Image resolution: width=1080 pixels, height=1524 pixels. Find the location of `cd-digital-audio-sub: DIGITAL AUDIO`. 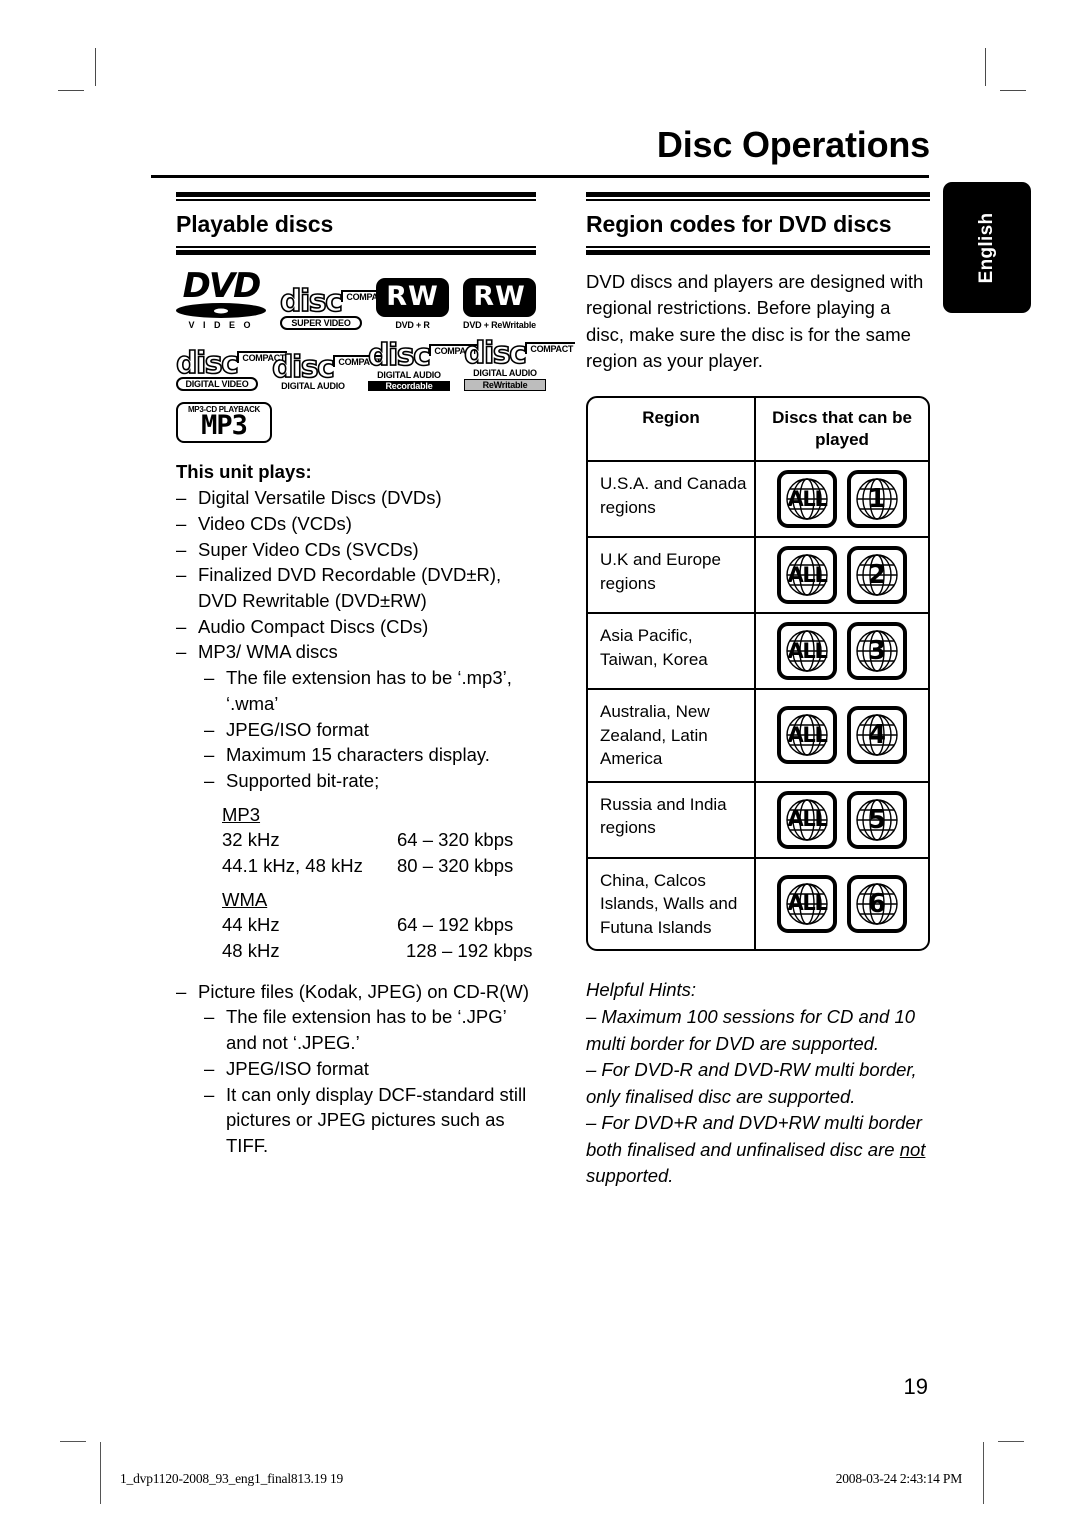

cd-digital-audio-sub: DIGITAL AUDIO is located at coordinates (313, 386).